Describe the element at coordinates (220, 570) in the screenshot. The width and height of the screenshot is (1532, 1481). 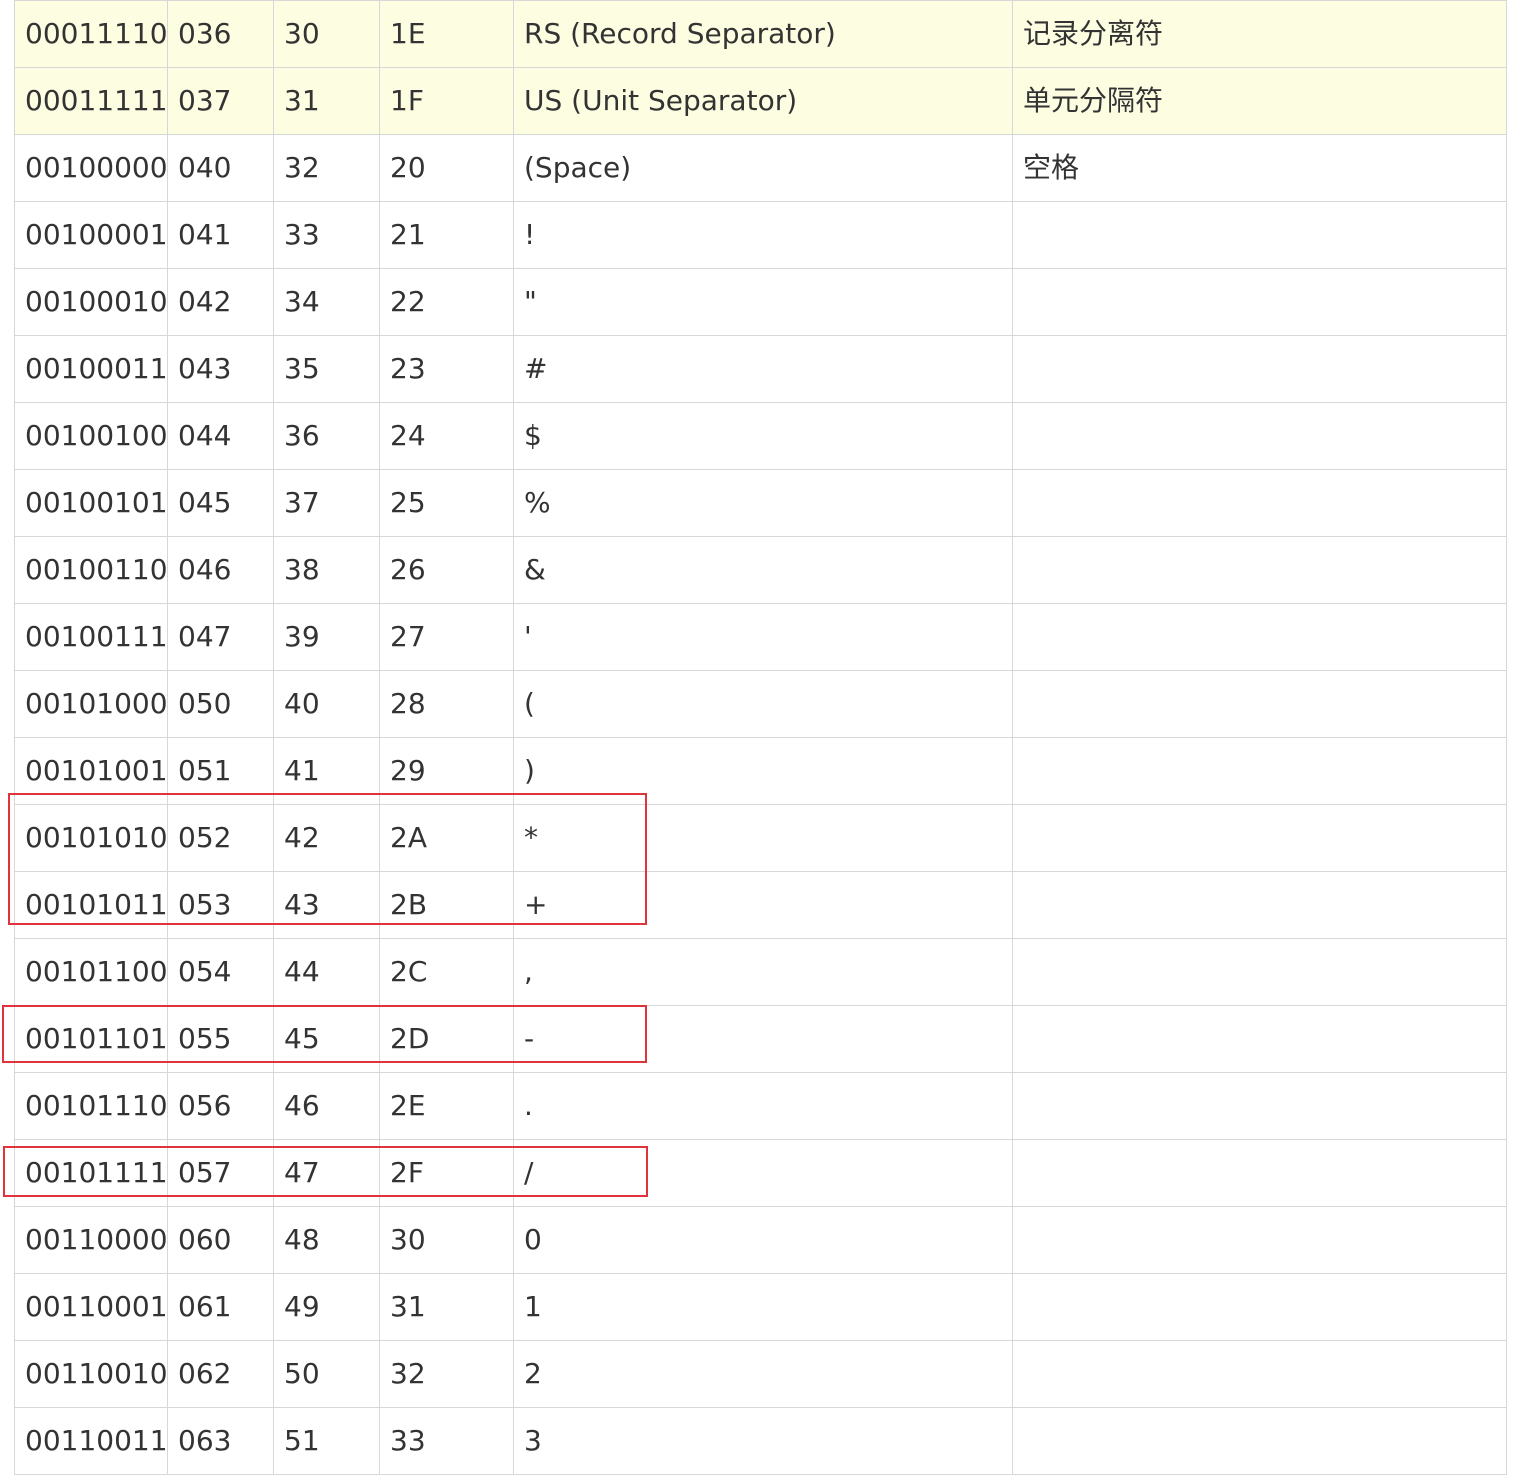
I see `cell-octal: 046` at that location.